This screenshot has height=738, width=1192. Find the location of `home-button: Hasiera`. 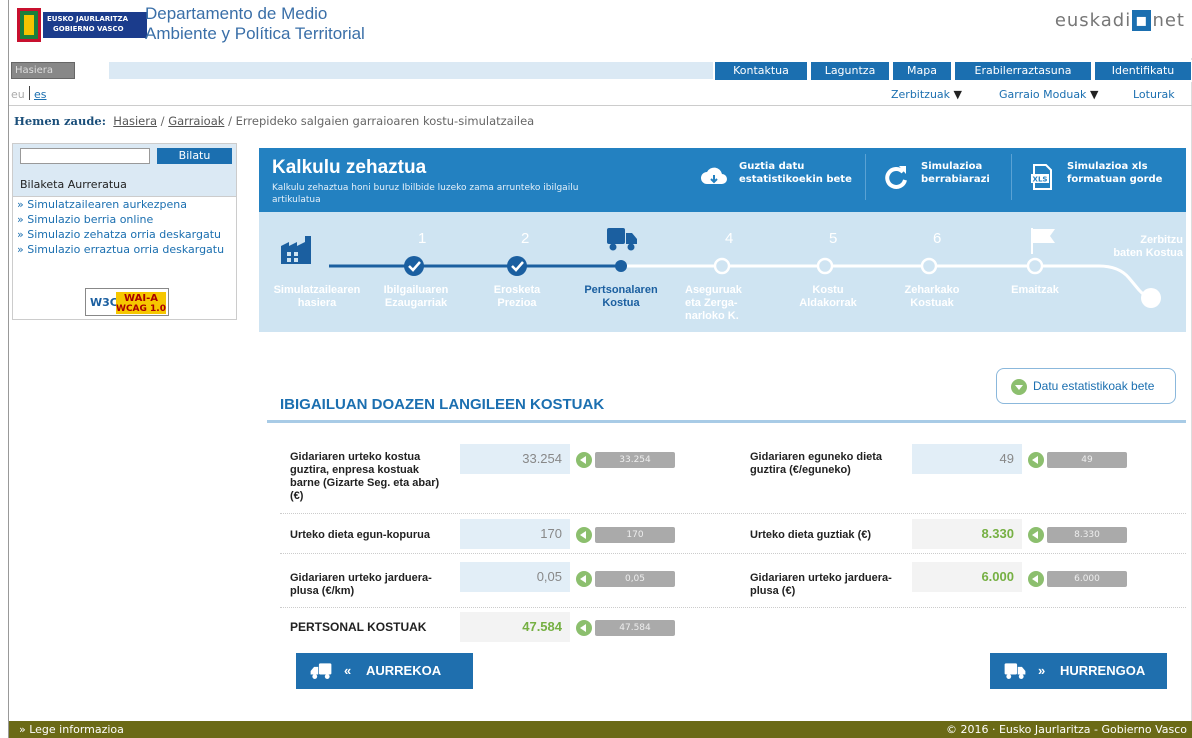

home-button: Hasiera is located at coordinates (43, 70).